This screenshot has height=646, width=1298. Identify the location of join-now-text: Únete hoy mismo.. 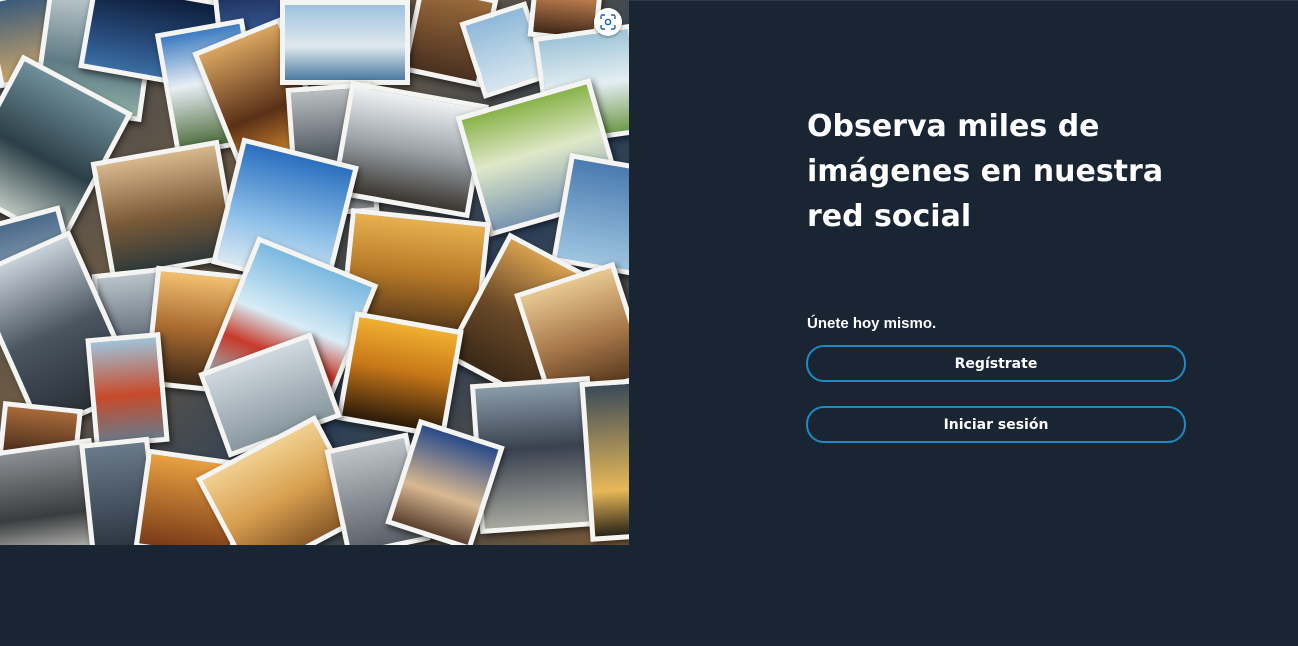
(872, 323).